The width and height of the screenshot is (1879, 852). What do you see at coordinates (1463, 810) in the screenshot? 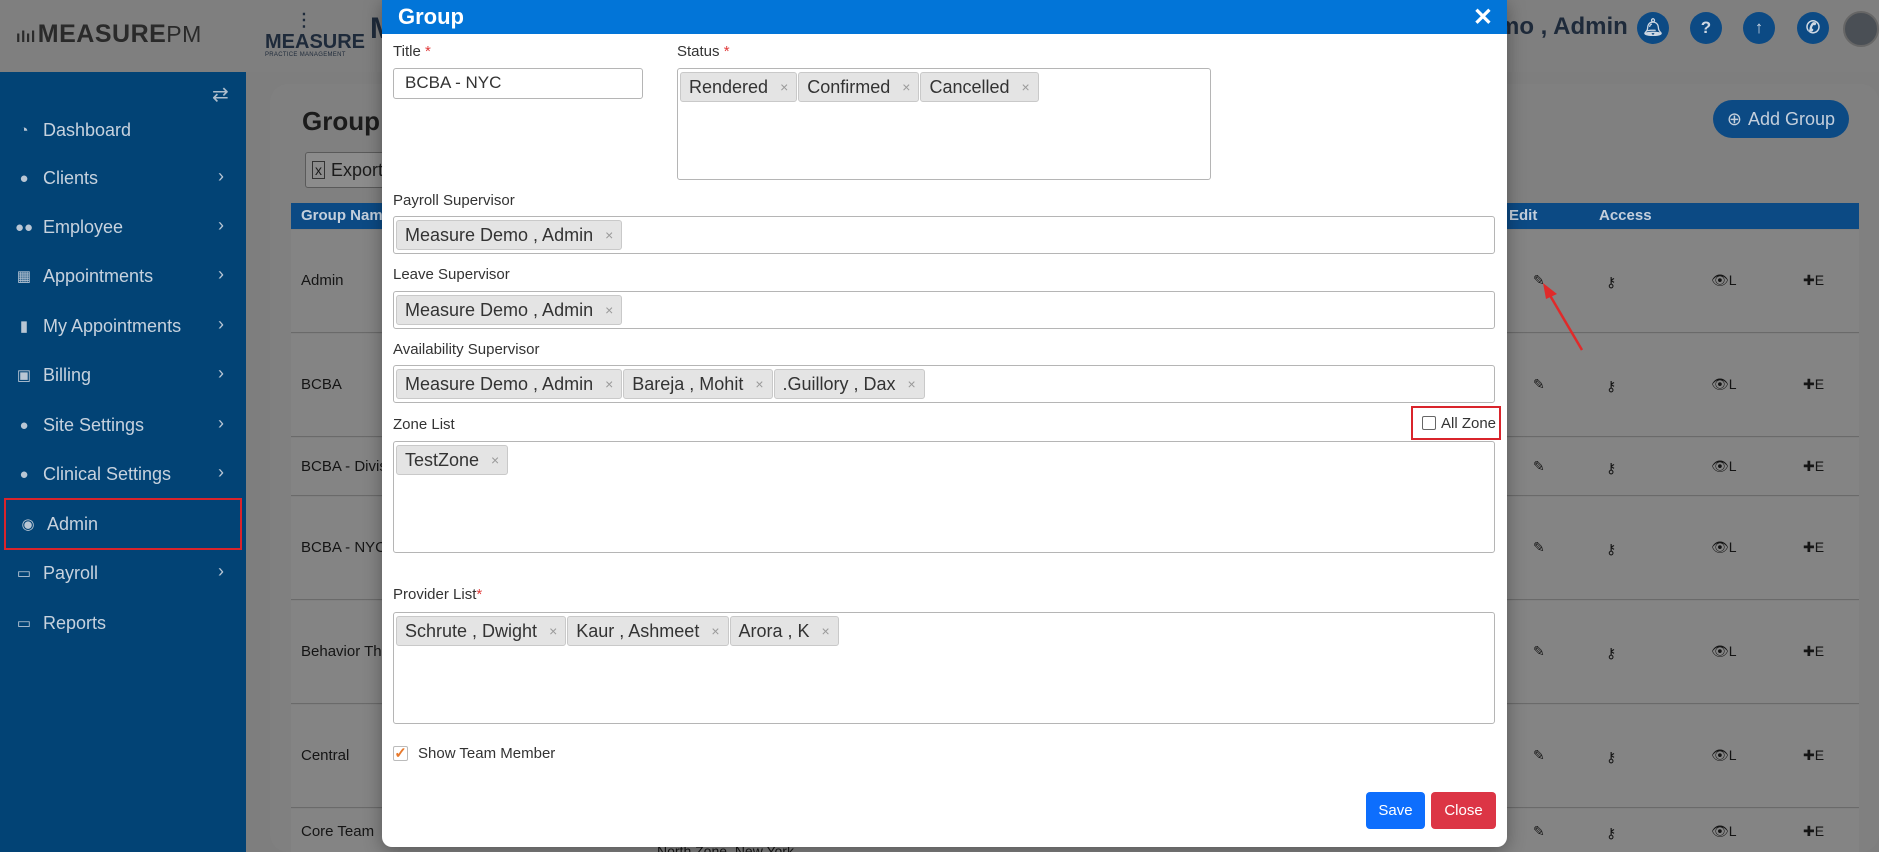
I see `close-button: Close` at bounding box center [1463, 810].